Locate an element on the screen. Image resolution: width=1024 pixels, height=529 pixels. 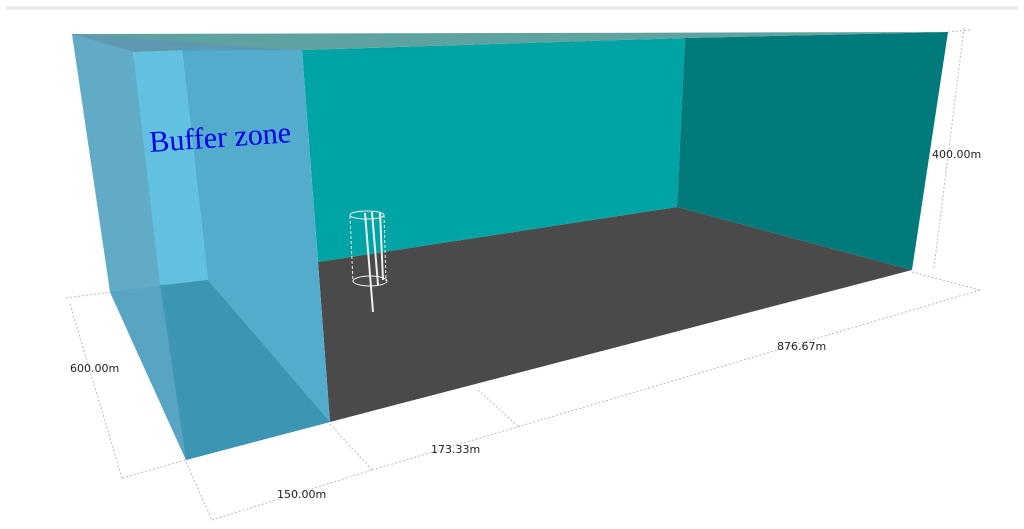
depth-dimension: 600.00m is located at coordinates (94, 368).